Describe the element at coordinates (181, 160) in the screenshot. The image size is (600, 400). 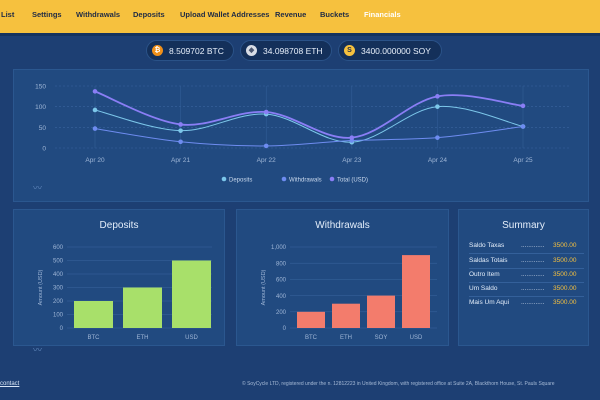
I see `x-tick-label: Apr 21` at that location.